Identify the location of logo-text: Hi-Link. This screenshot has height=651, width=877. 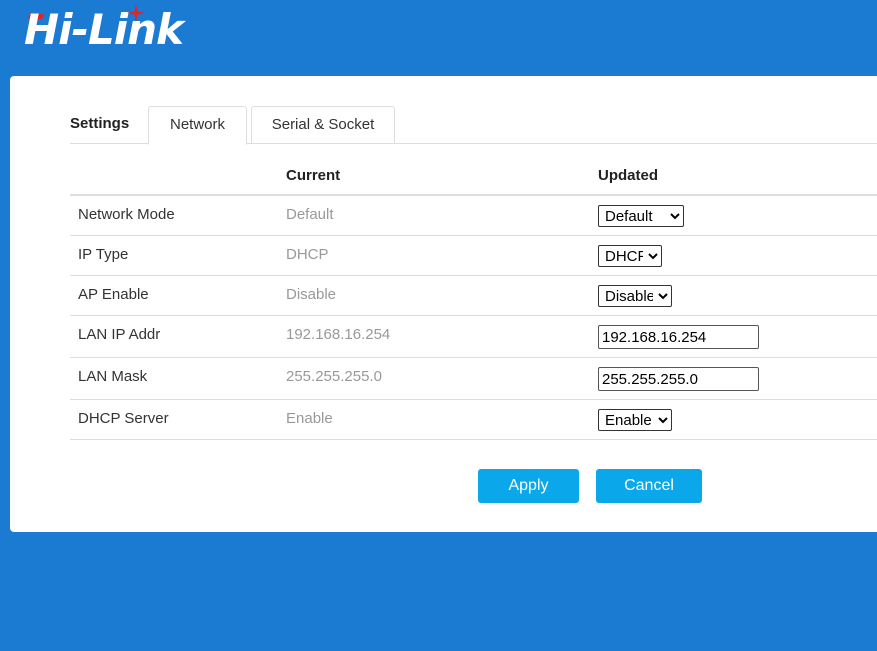
(104, 29).